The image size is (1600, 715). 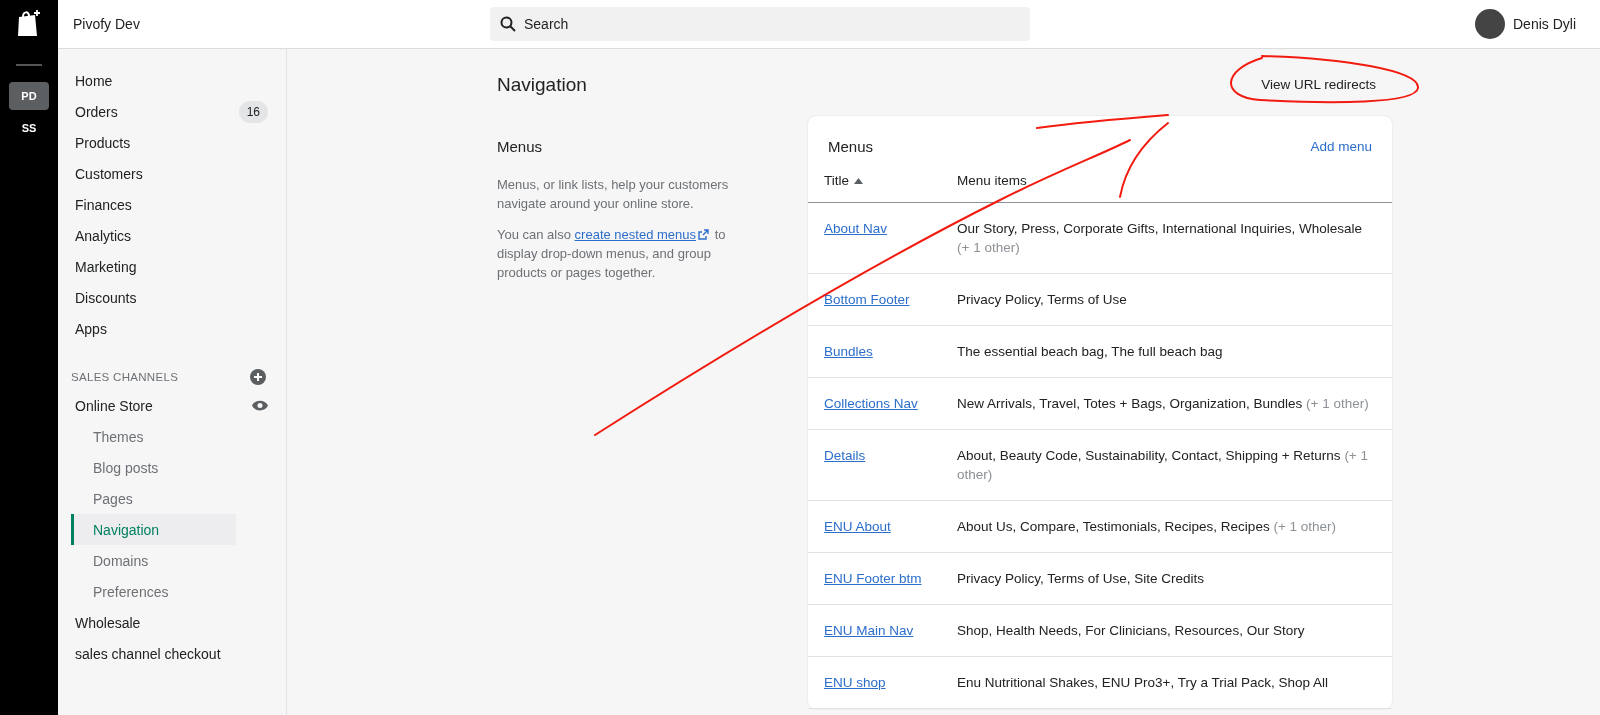 I want to click on menu-title-link: Details, so click(x=845, y=455).